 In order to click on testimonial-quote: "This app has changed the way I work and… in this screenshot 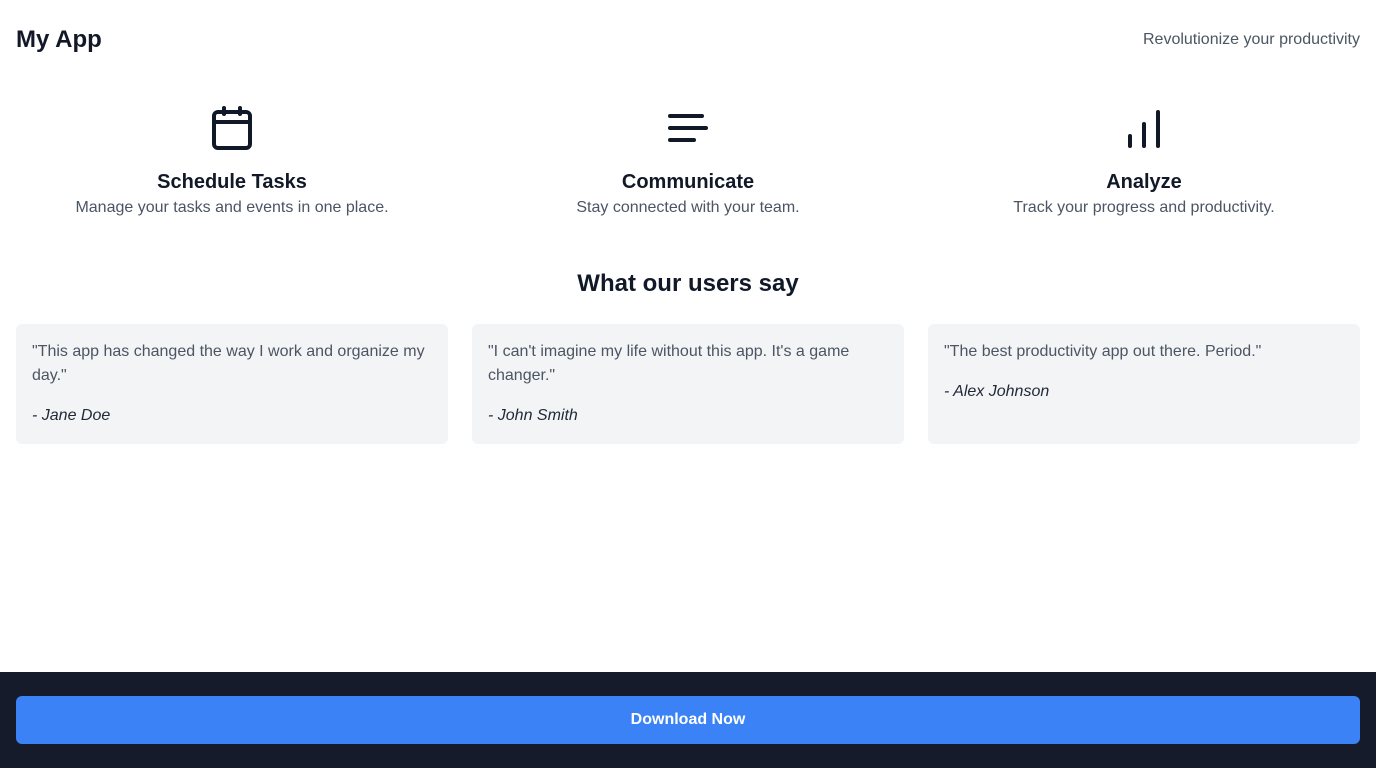, I will do `click(228, 363)`.